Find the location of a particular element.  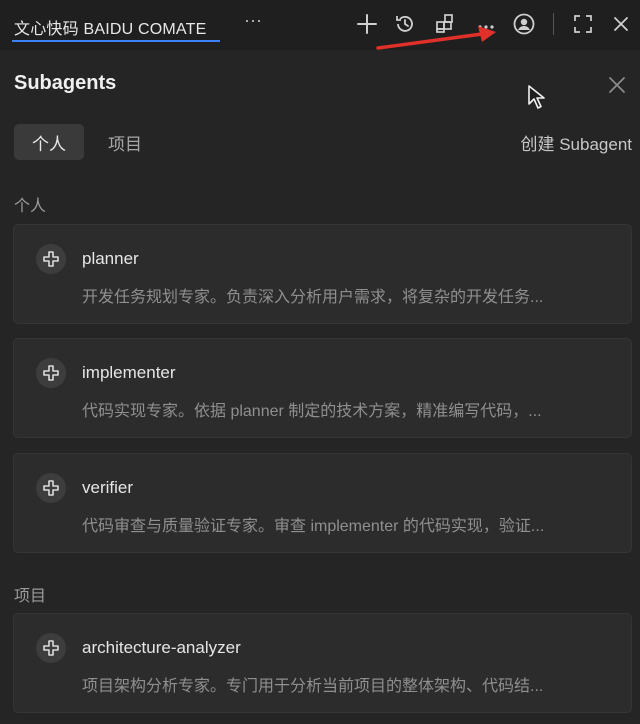

create-subagent-button: 创建 Subagent is located at coordinates (576, 142).